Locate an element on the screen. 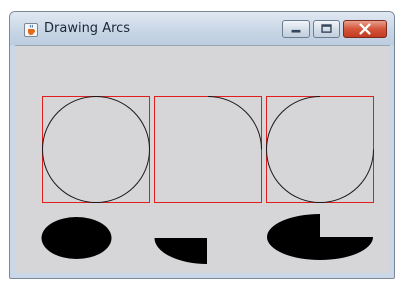  full-circle-arc is located at coordinates (96, 149).